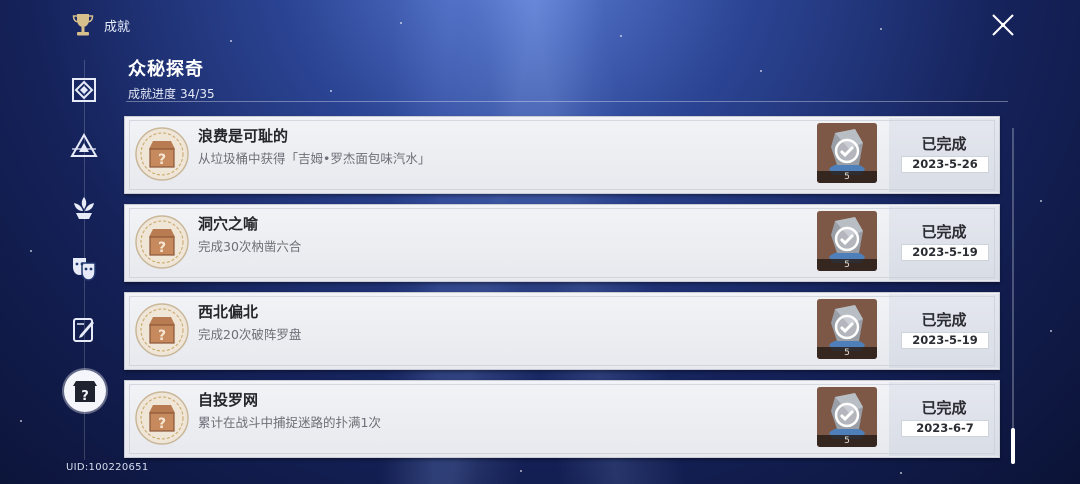  What do you see at coordinates (228, 400) in the screenshot?
I see `achievement-name: 自投罗网` at bounding box center [228, 400].